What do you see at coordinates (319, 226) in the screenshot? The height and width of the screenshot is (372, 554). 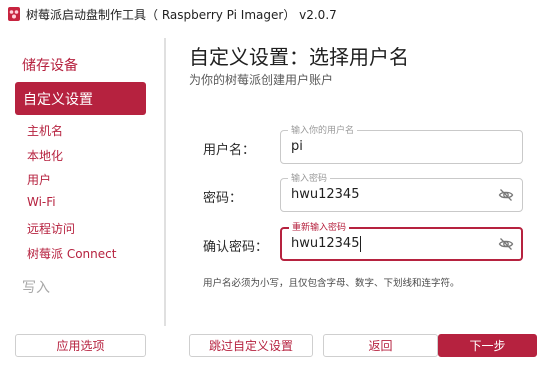 I see `confirm-password-legend: 重新输入密码` at bounding box center [319, 226].